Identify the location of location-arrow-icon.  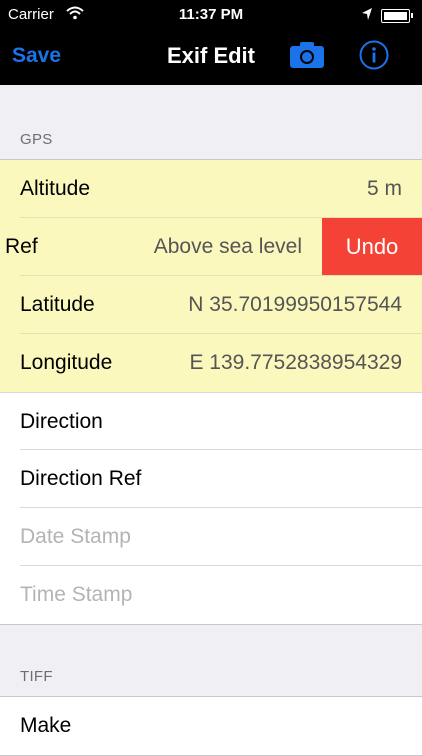
(367, 16).